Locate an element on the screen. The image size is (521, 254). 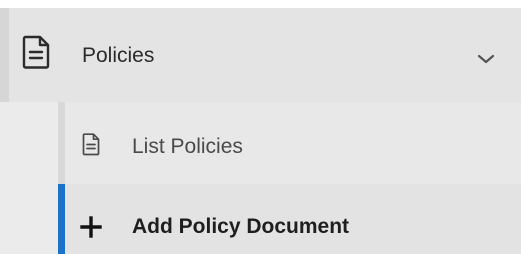
group-left-edge is located at coordinates (4, 55).